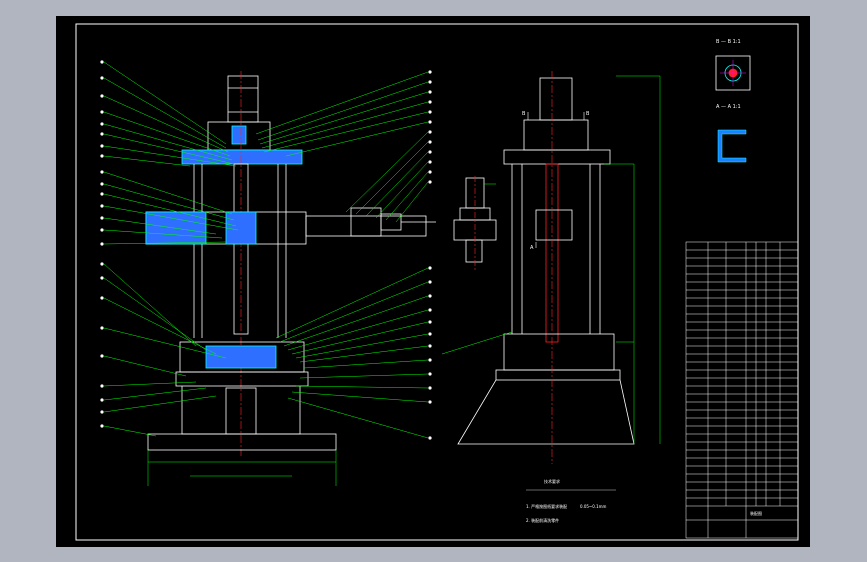 The image size is (867, 562). Describe the element at coordinates (732, 146) in the screenshot. I see `section-aa-detail` at that location.